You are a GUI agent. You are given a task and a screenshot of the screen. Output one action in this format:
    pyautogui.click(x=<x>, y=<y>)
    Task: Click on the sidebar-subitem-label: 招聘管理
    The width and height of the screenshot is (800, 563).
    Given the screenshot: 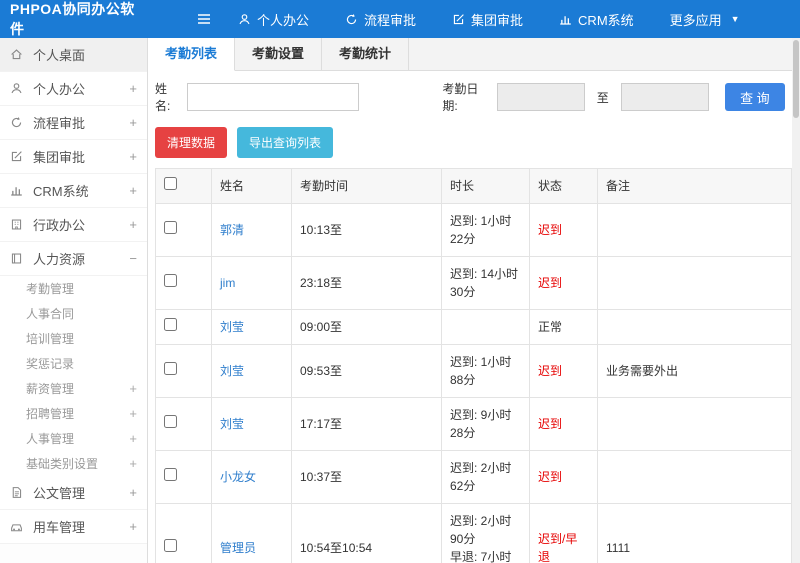 What is the action you would take?
    pyautogui.click(x=50, y=414)
    